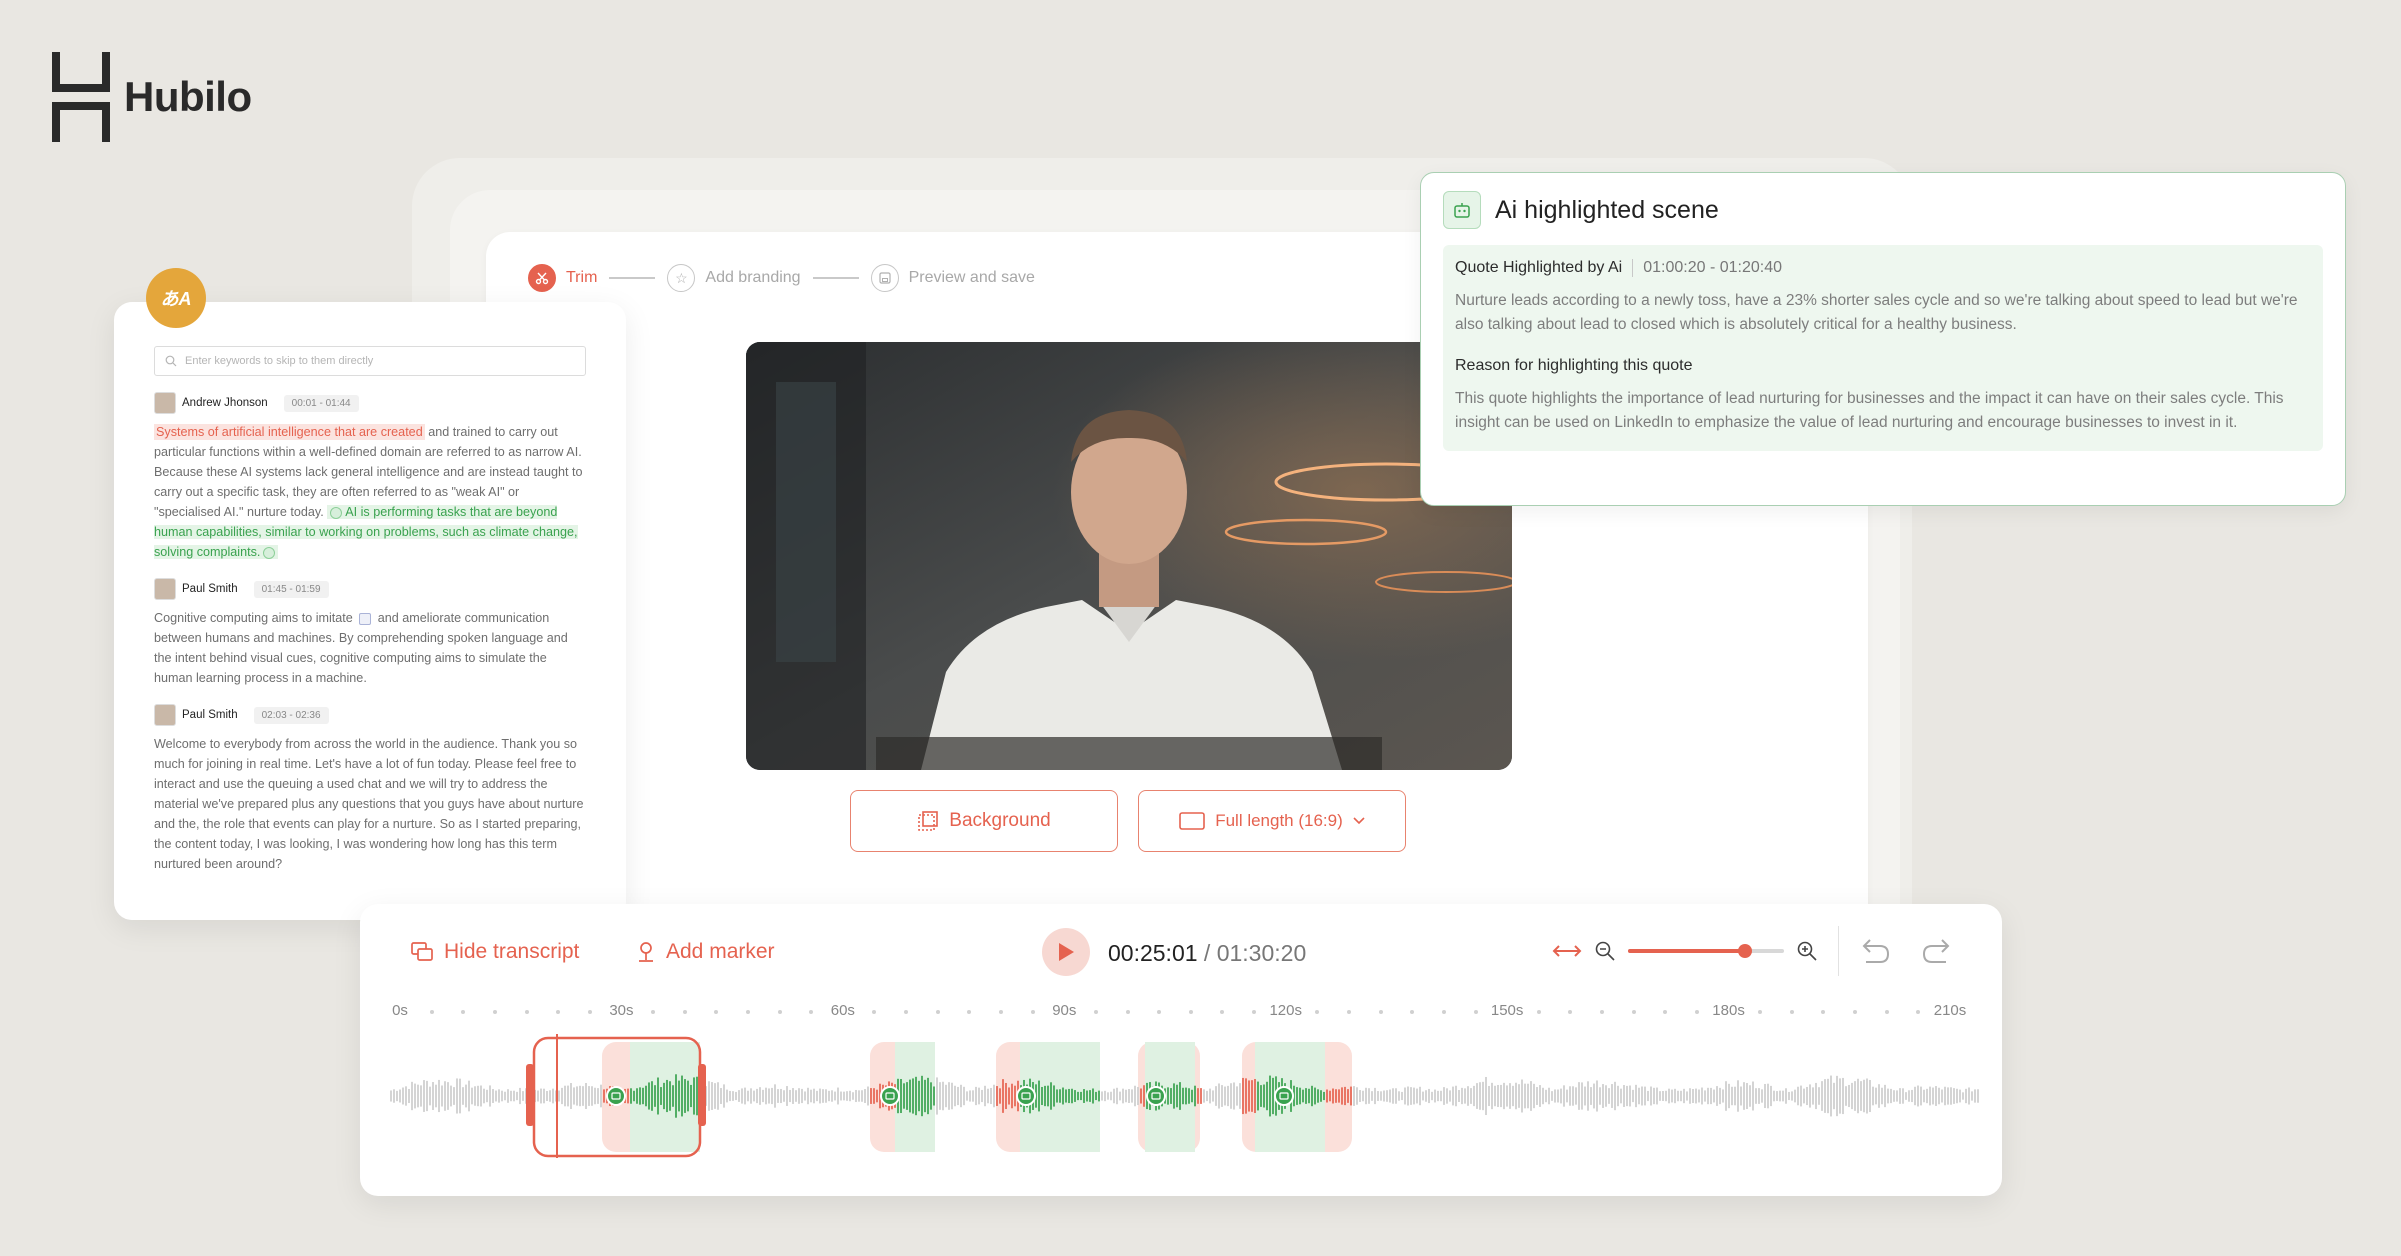 The image size is (2401, 1256). I want to click on transcript-icon, so click(422, 951).